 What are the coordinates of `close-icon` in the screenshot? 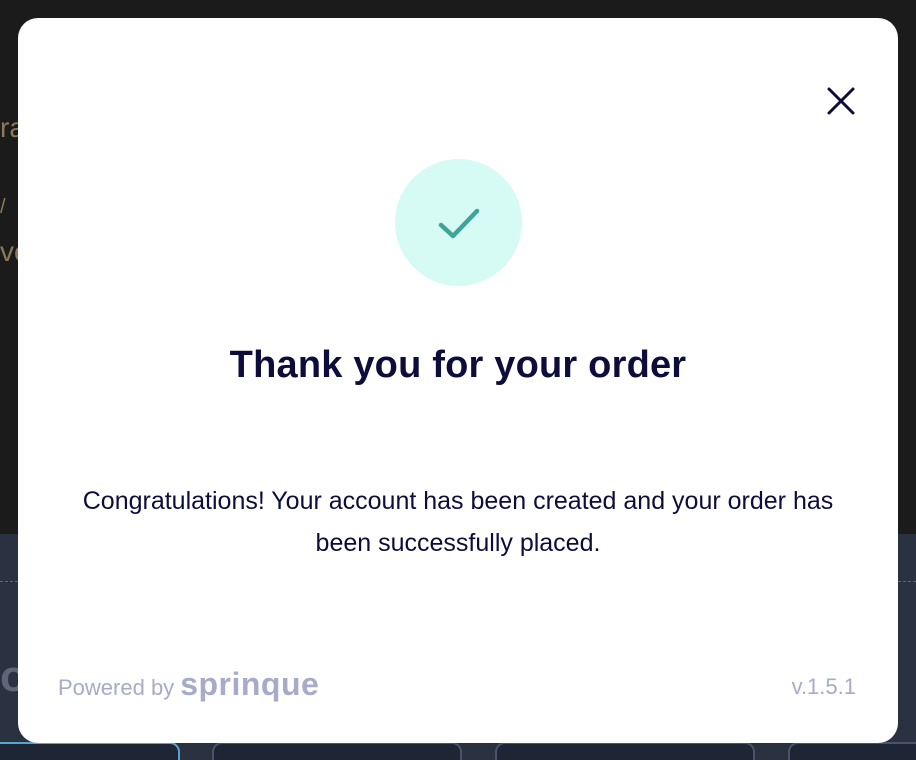 It's located at (841, 101).